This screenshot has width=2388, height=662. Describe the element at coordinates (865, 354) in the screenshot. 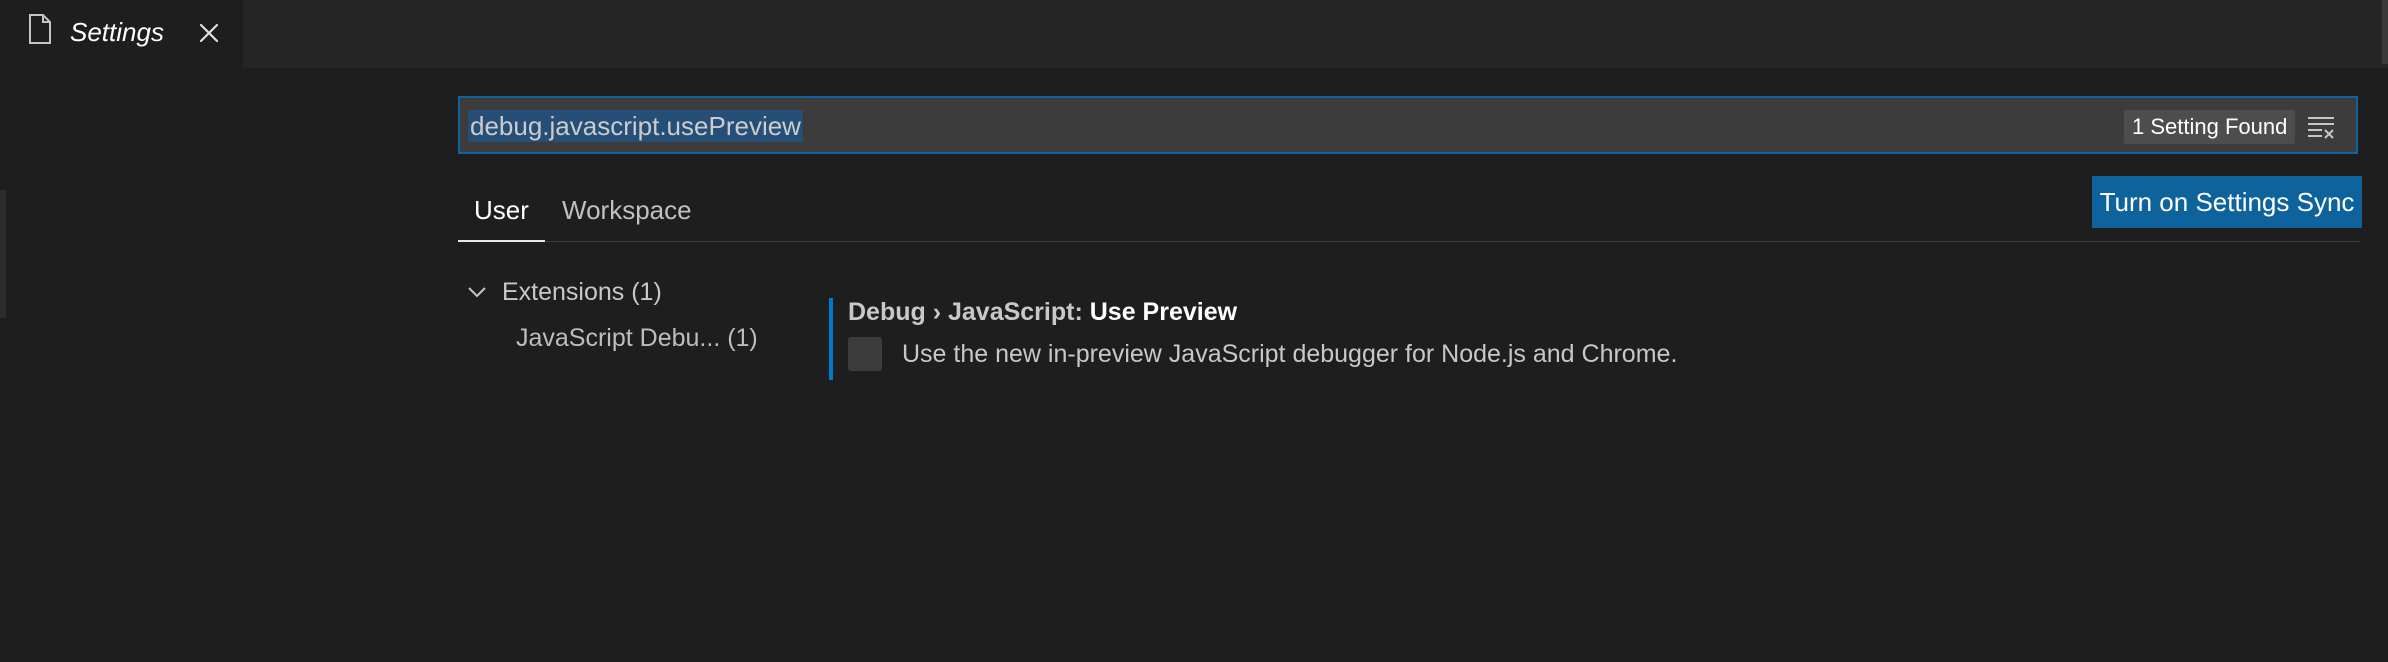

I see `use-preview-checkbox` at that location.